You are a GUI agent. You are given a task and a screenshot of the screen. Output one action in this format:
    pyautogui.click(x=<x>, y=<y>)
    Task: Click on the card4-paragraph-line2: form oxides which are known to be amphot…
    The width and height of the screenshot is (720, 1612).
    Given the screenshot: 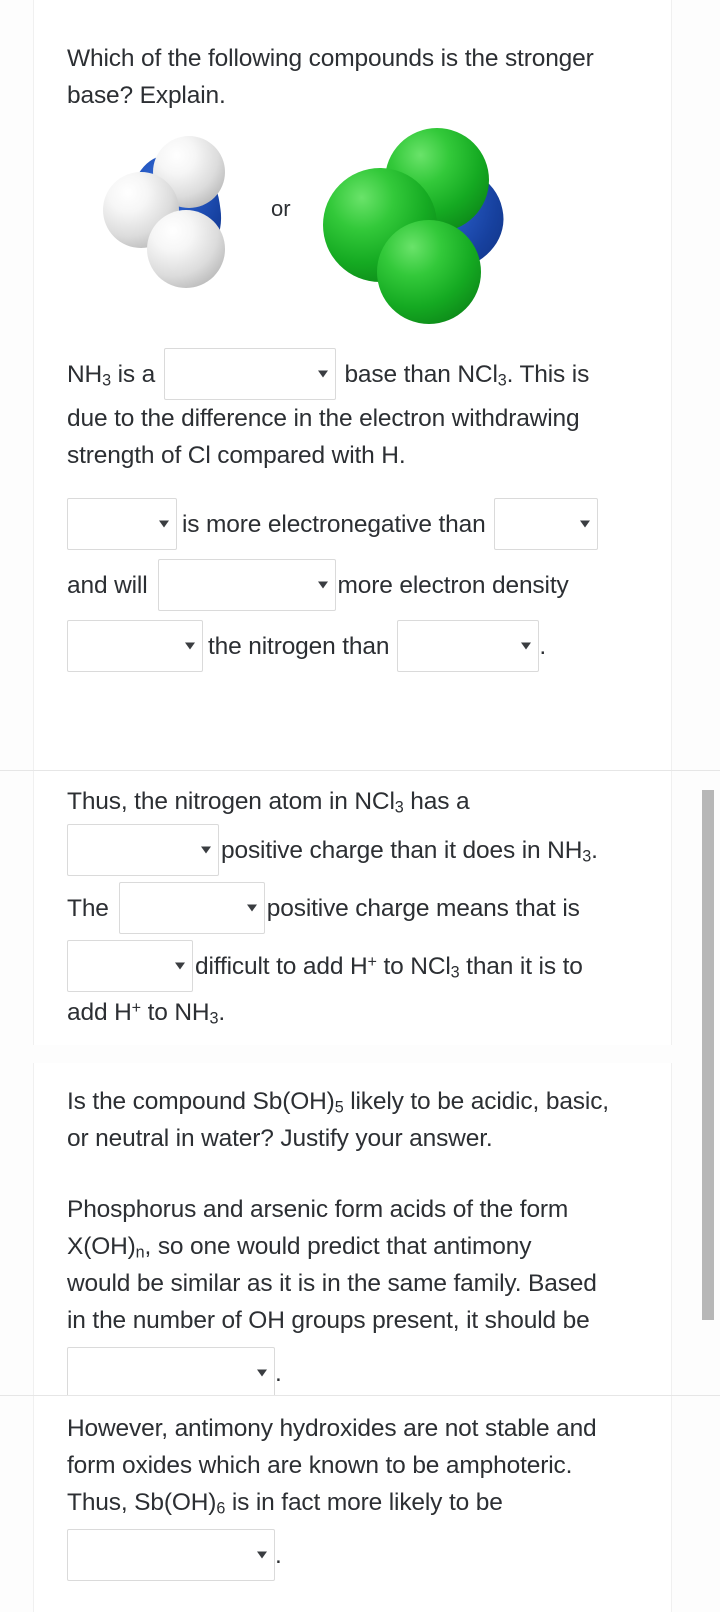 What is the action you would take?
    pyautogui.click(x=320, y=1465)
    